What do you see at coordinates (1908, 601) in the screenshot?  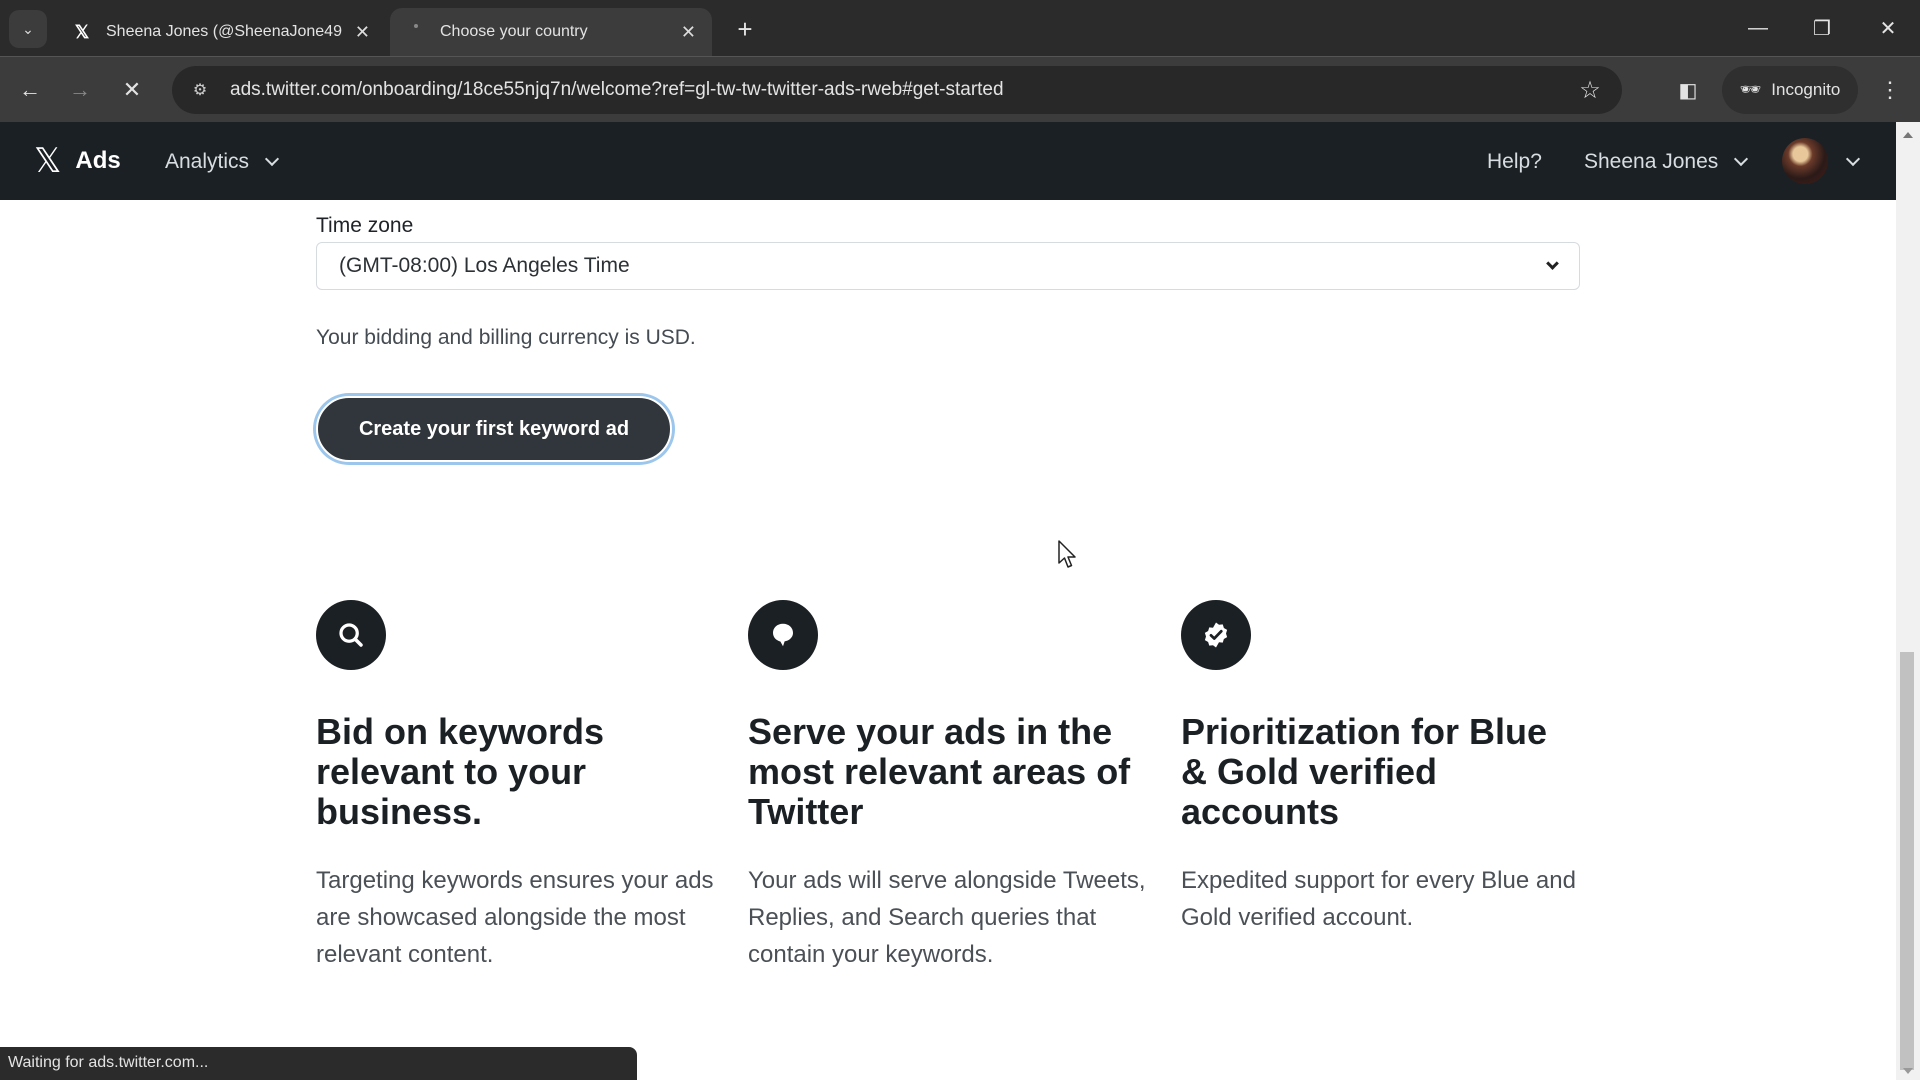 I see `page-scrollbar` at bounding box center [1908, 601].